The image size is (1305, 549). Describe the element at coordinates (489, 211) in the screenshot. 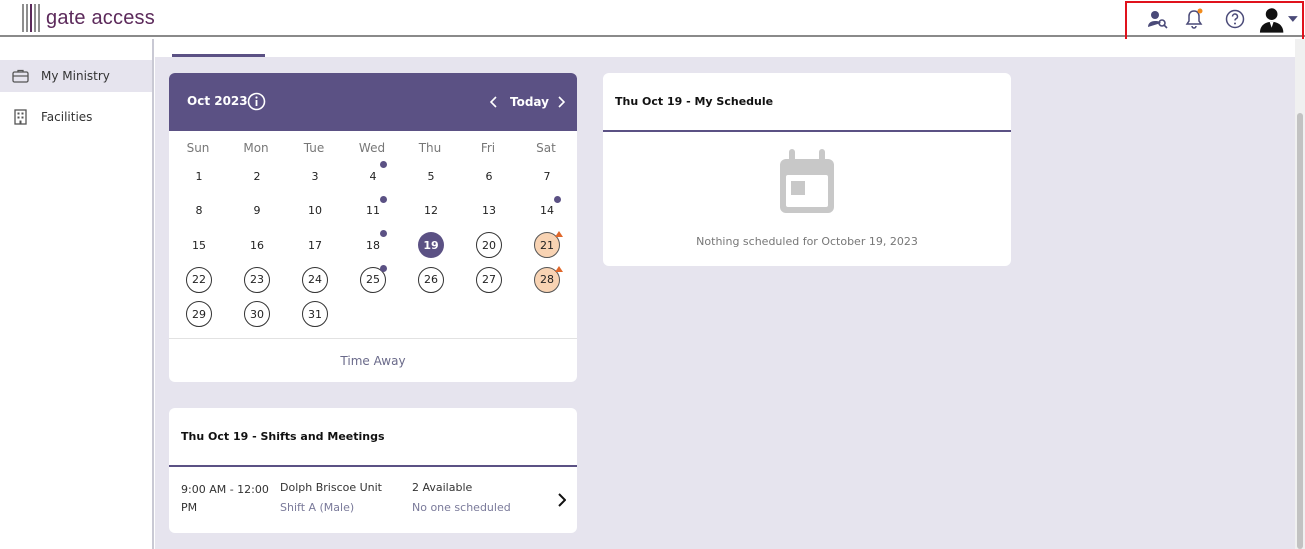

I see `calendar-day-13: 13` at that location.